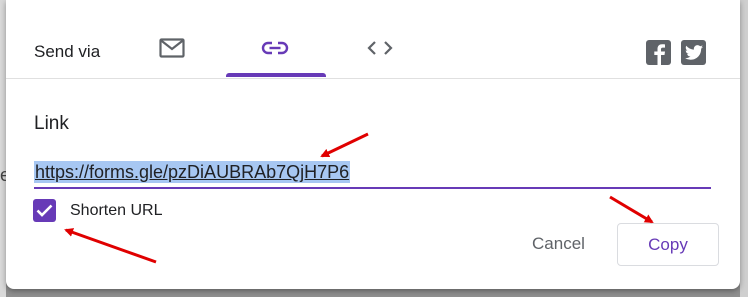  What do you see at coordinates (372, 173) in the screenshot?
I see `short-url-field: https://forms.gle/pzDiAUBRAb7QjH7P6` at bounding box center [372, 173].